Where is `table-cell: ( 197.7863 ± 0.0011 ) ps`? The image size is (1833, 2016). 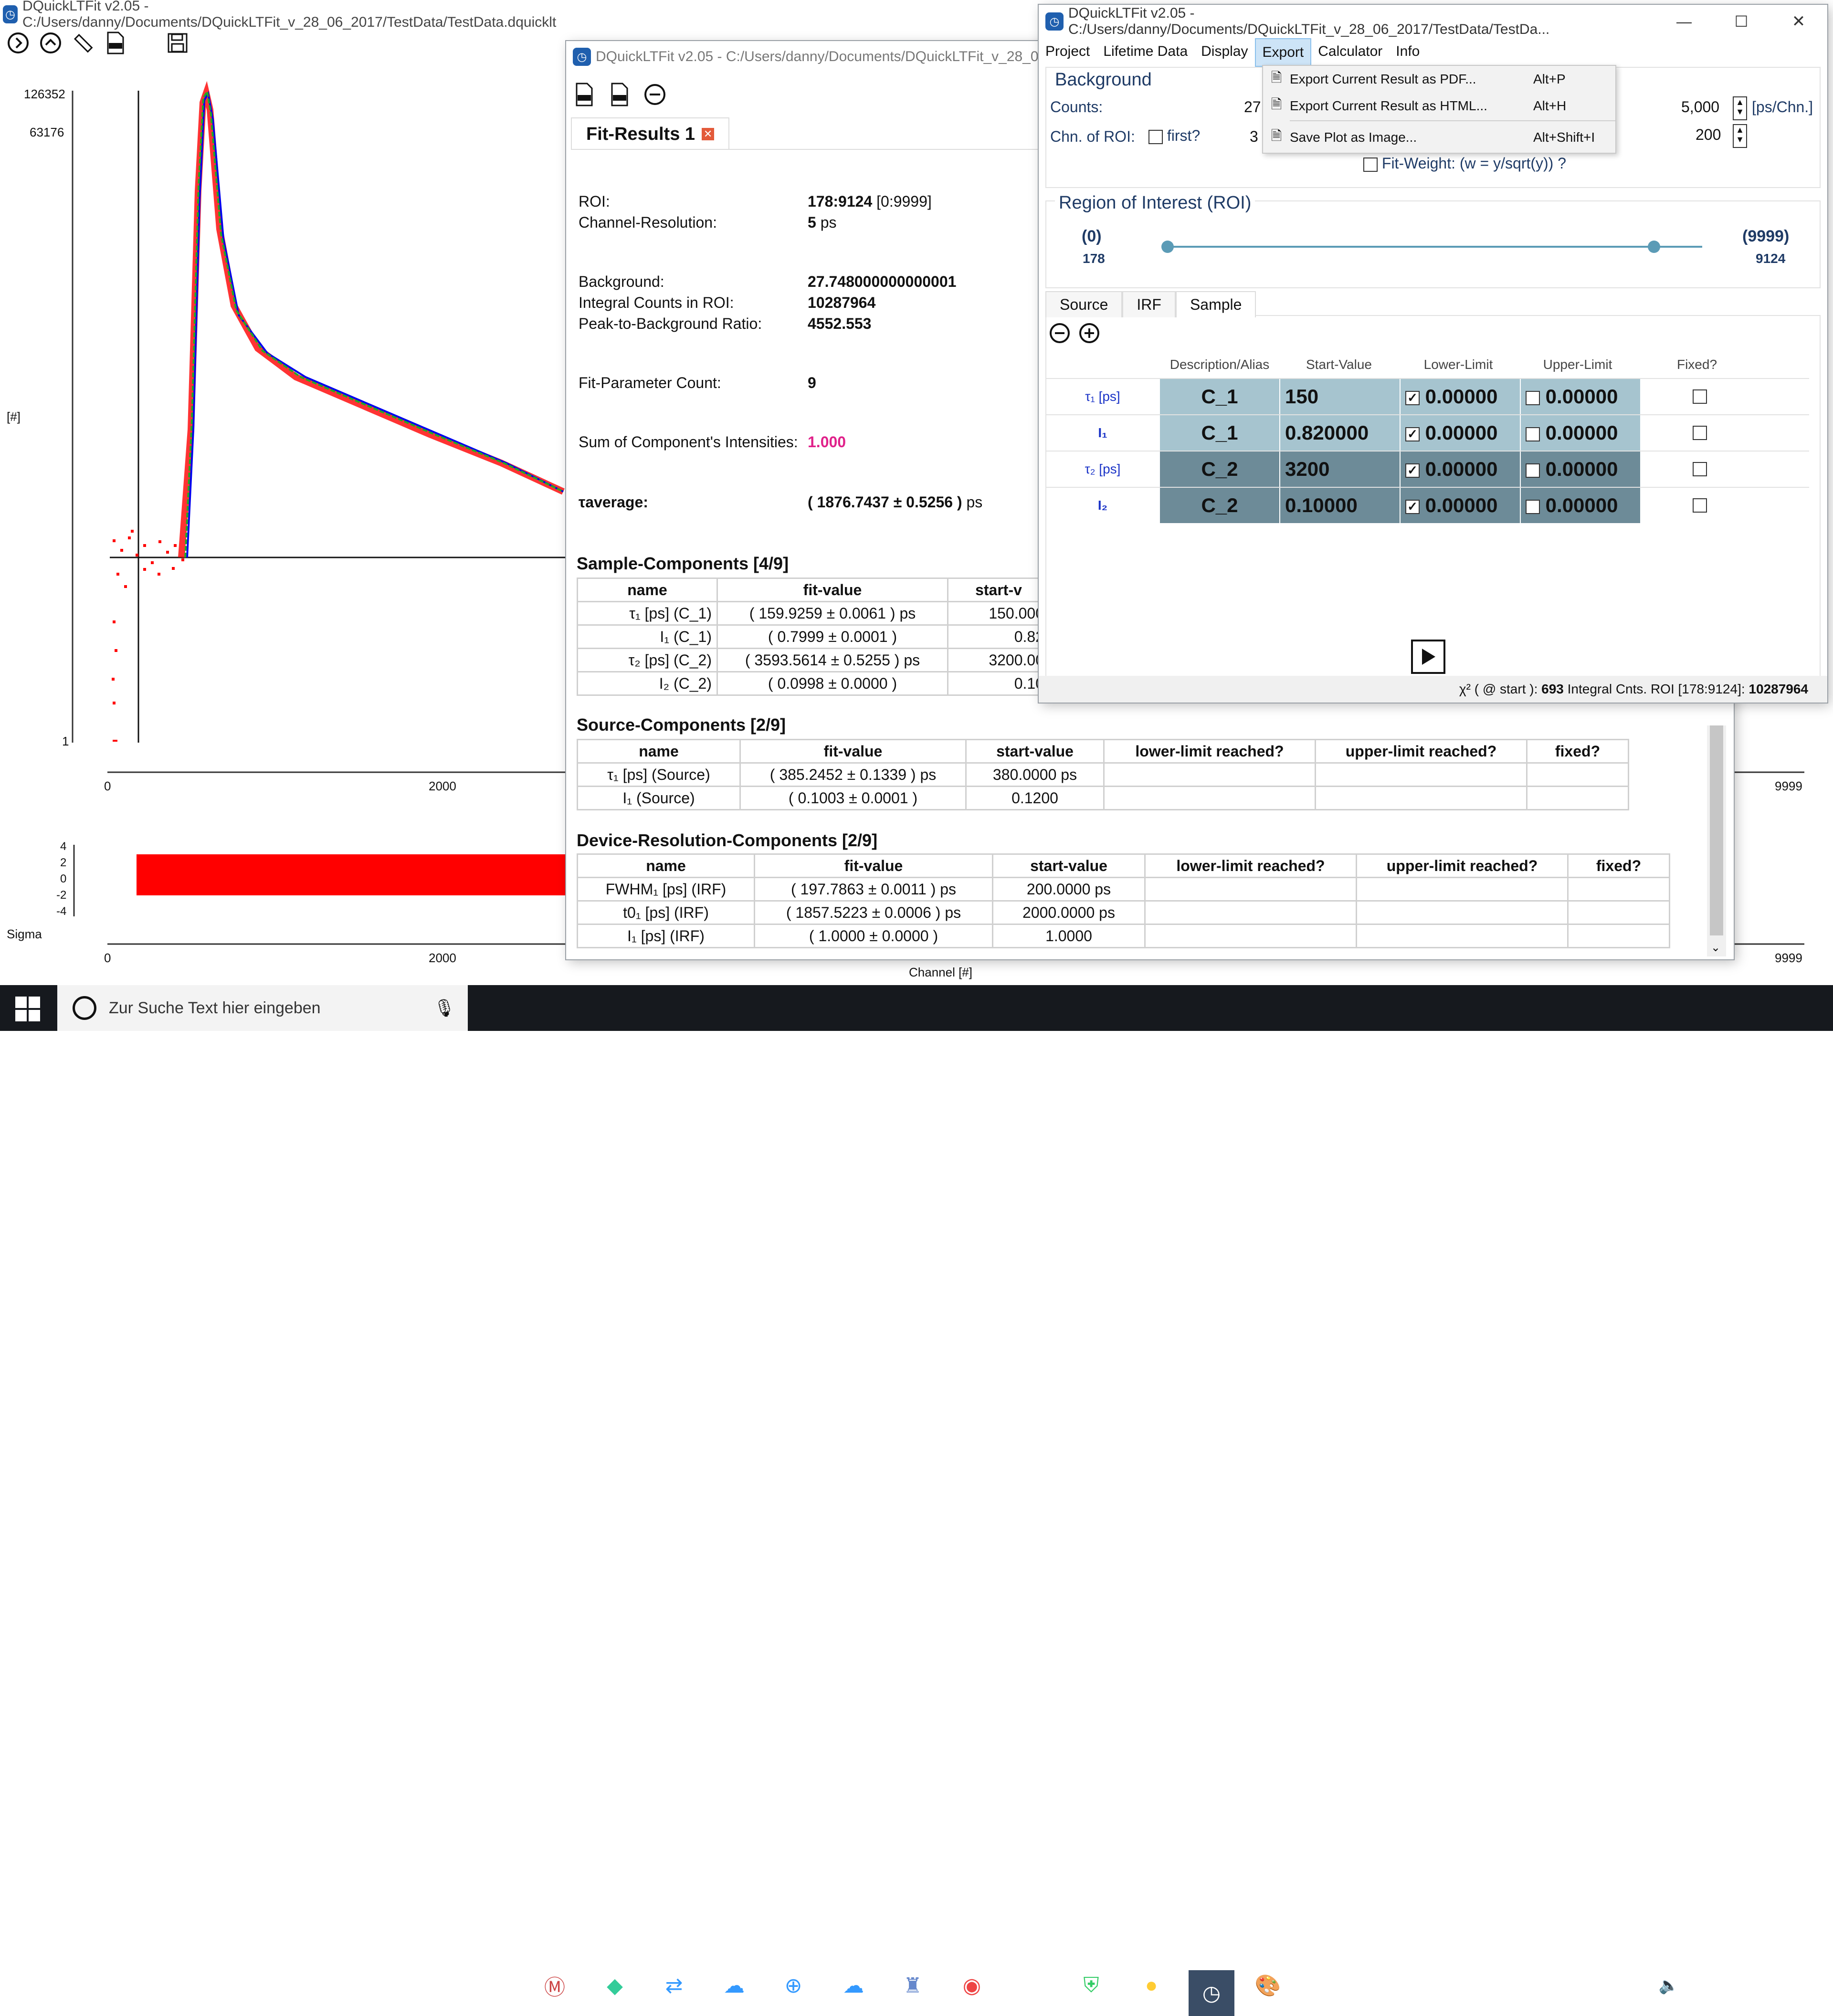 table-cell: ( 197.7863 ± 0.0011 ) ps is located at coordinates (873, 890).